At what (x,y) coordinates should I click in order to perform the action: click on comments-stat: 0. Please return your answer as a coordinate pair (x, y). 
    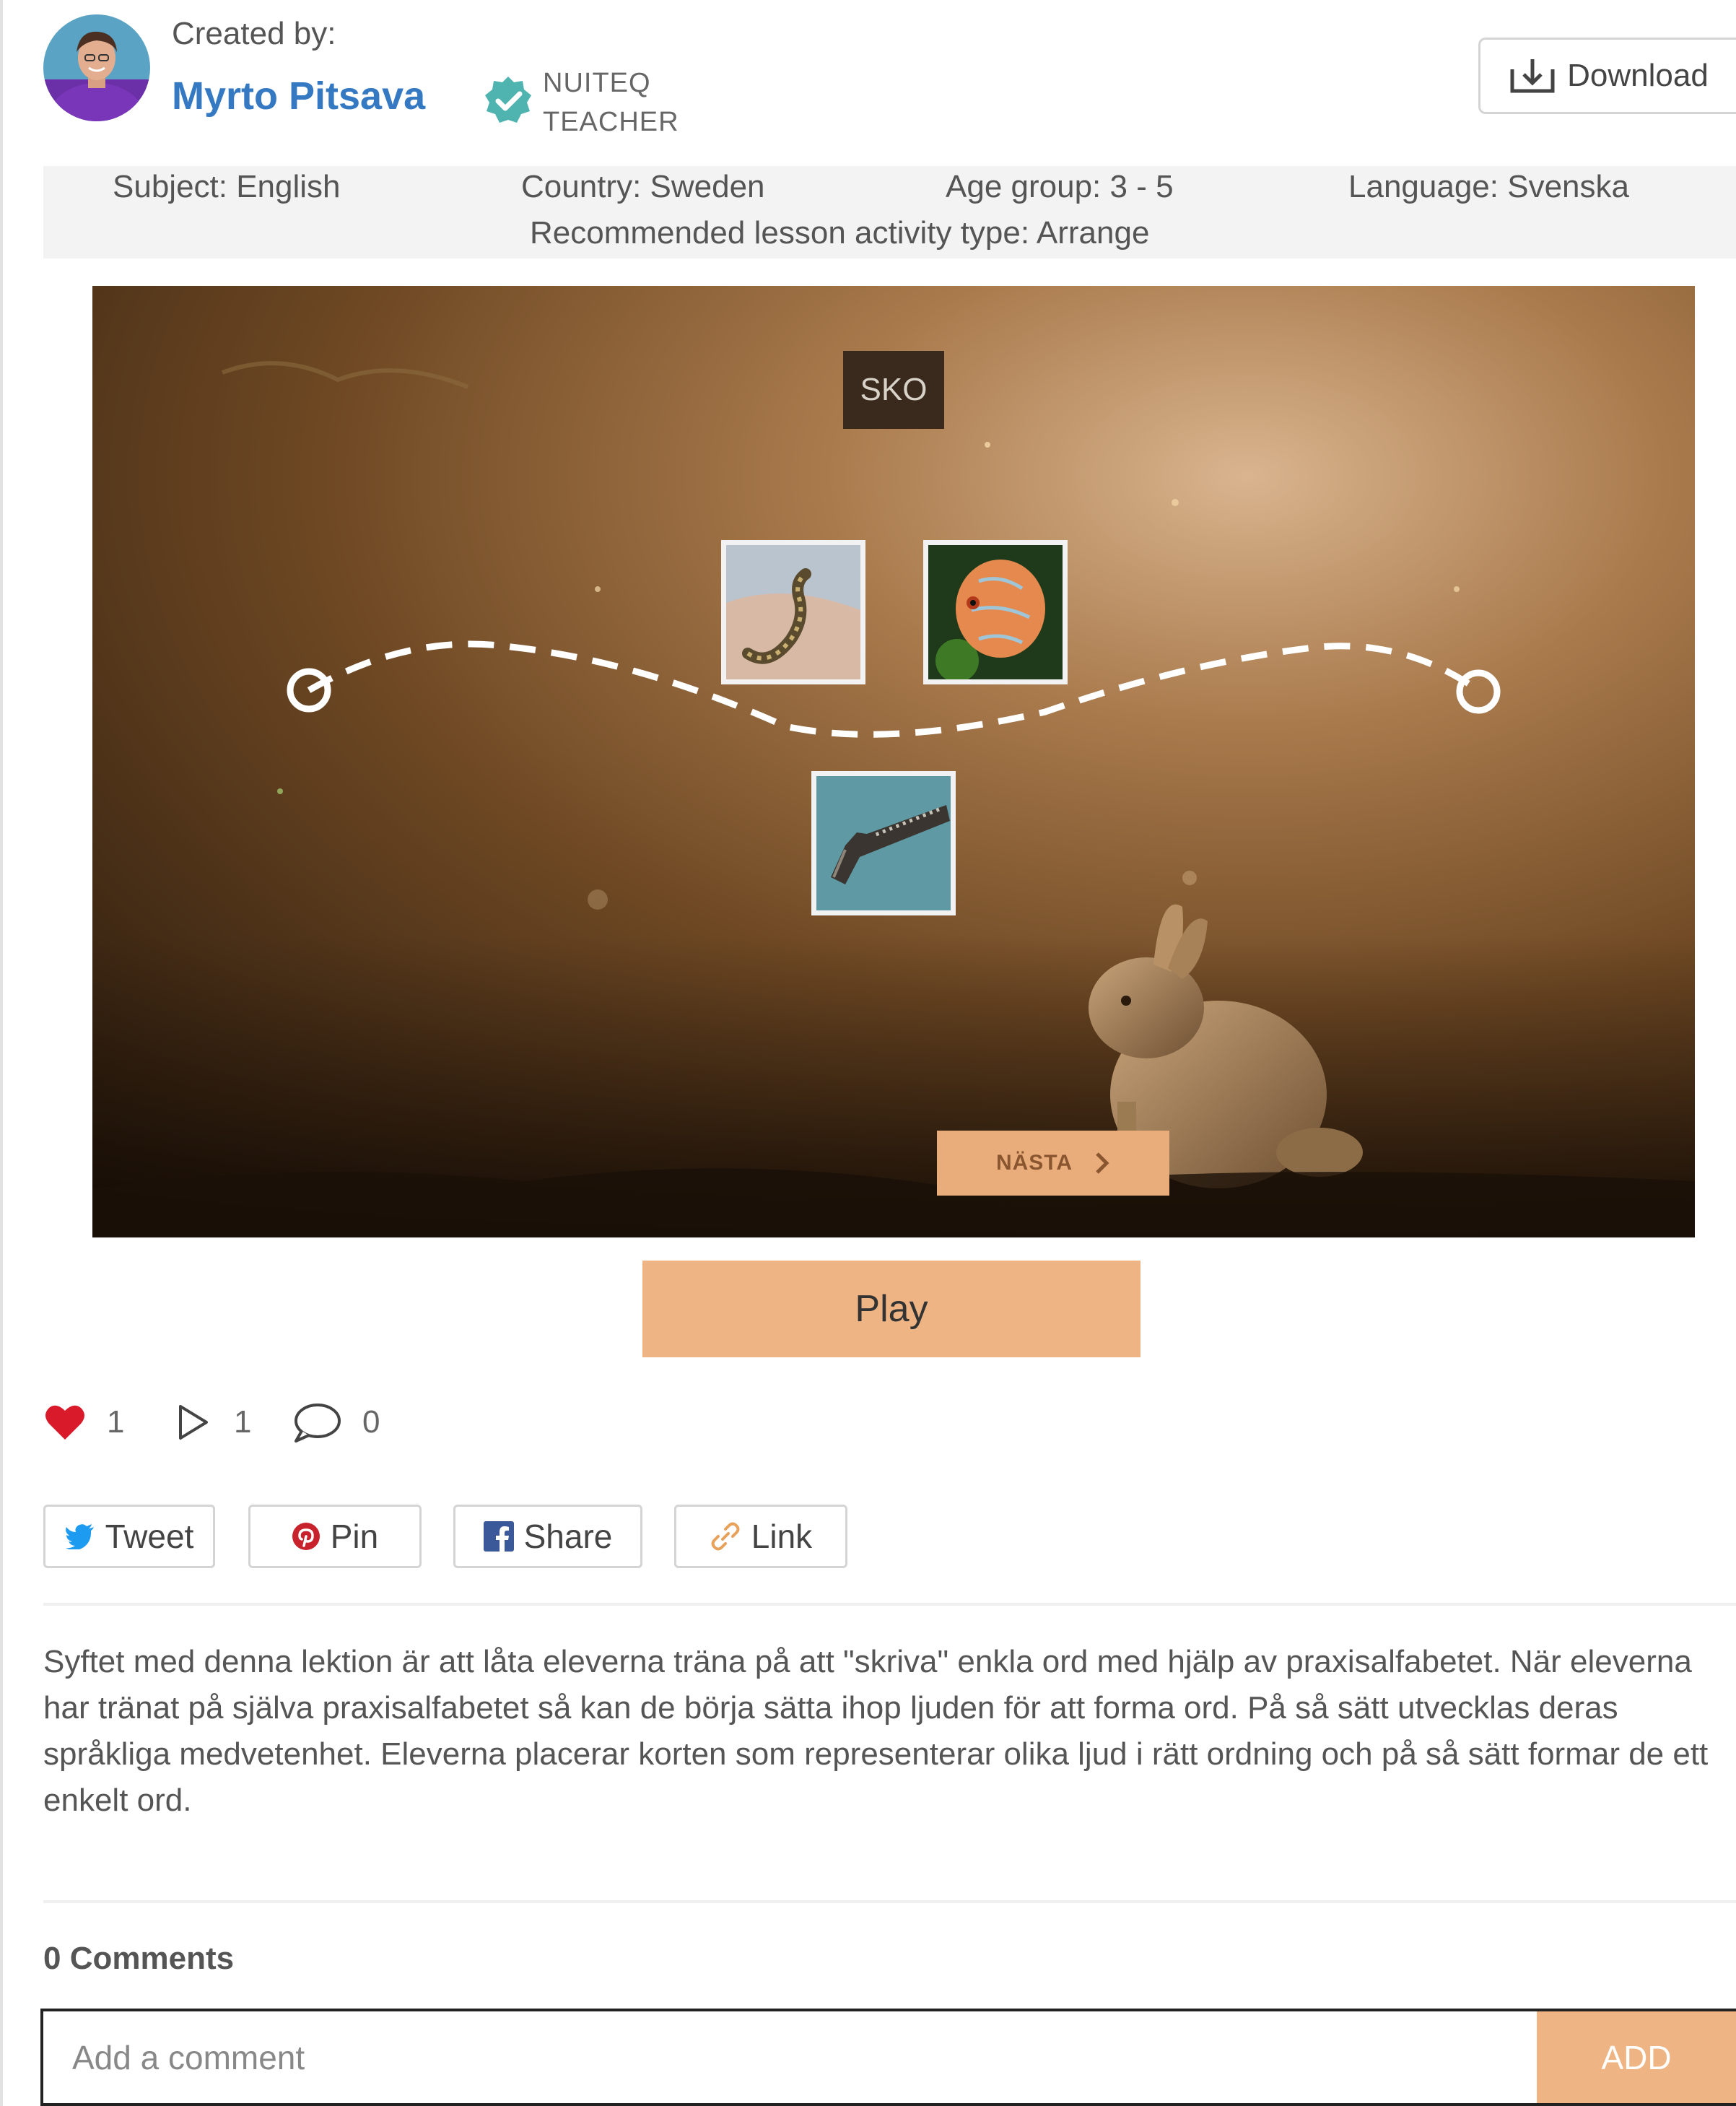
    Looking at the image, I should click on (336, 1423).